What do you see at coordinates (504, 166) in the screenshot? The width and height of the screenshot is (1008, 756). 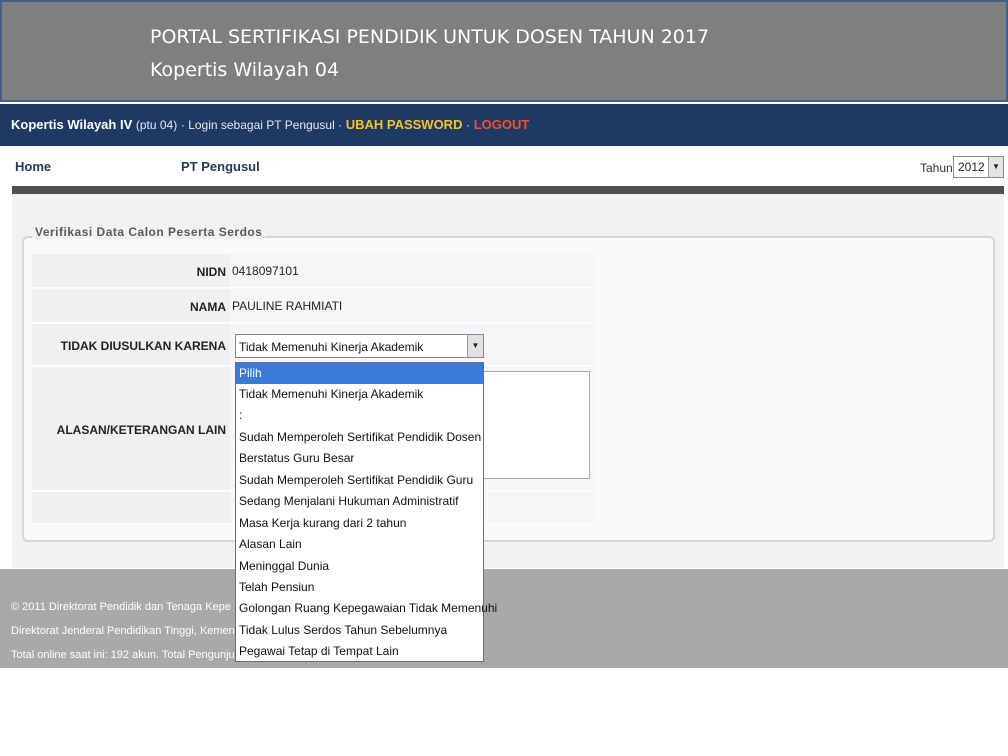 I see `main-menu: Home PT Pengusul Tahun 2012 ▼` at bounding box center [504, 166].